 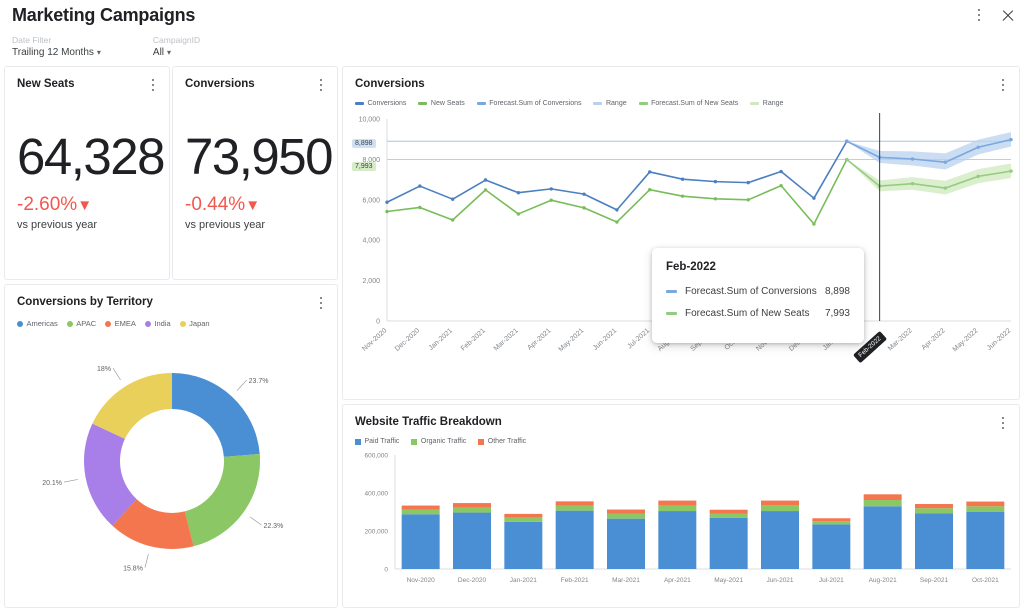 I want to click on donut-slice-americas, so click(x=216, y=415).